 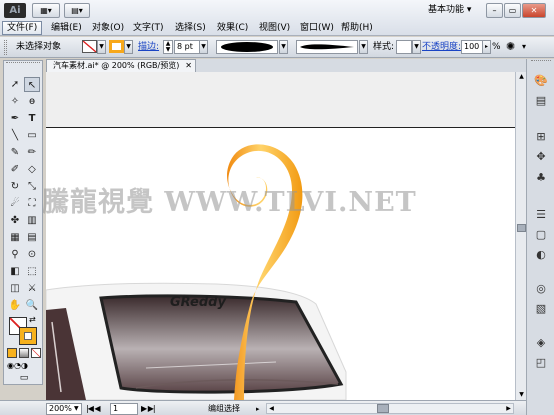 I want to click on symbols-panel-icon: ♣, so click(x=541, y=178).